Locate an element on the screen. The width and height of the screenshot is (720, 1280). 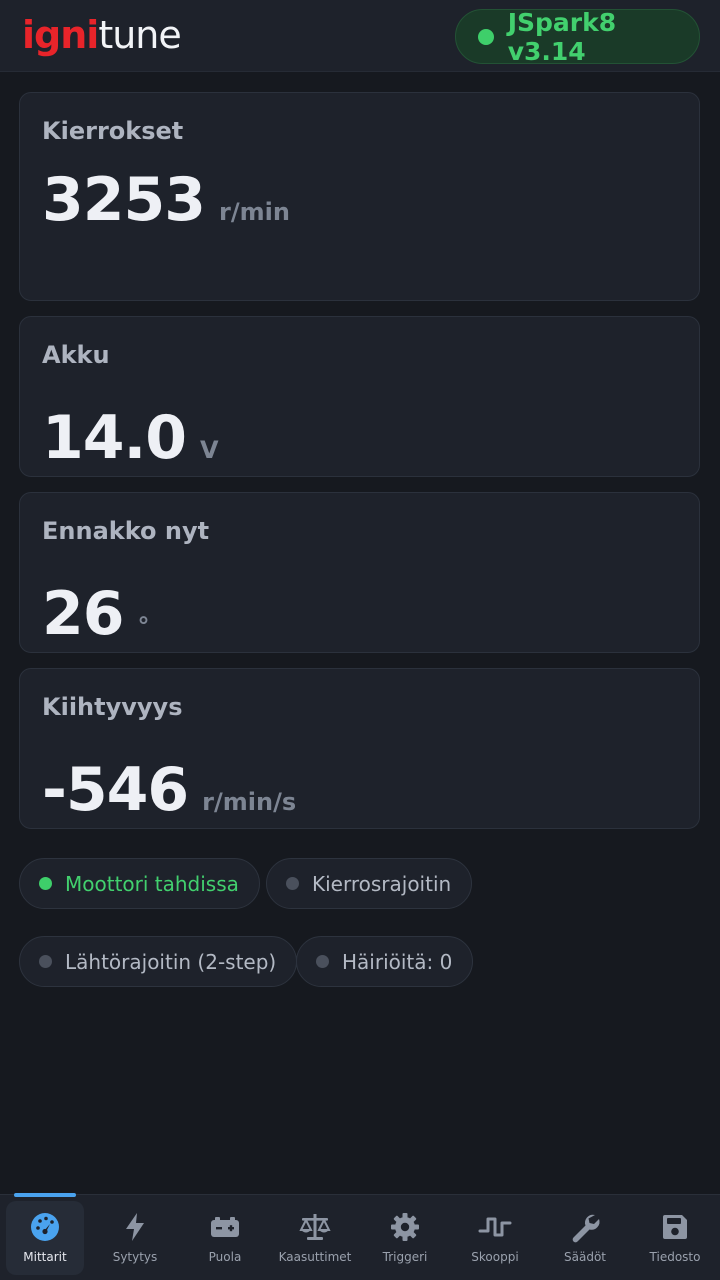
active-tab-indicator is located at coordinates (45, 1195).